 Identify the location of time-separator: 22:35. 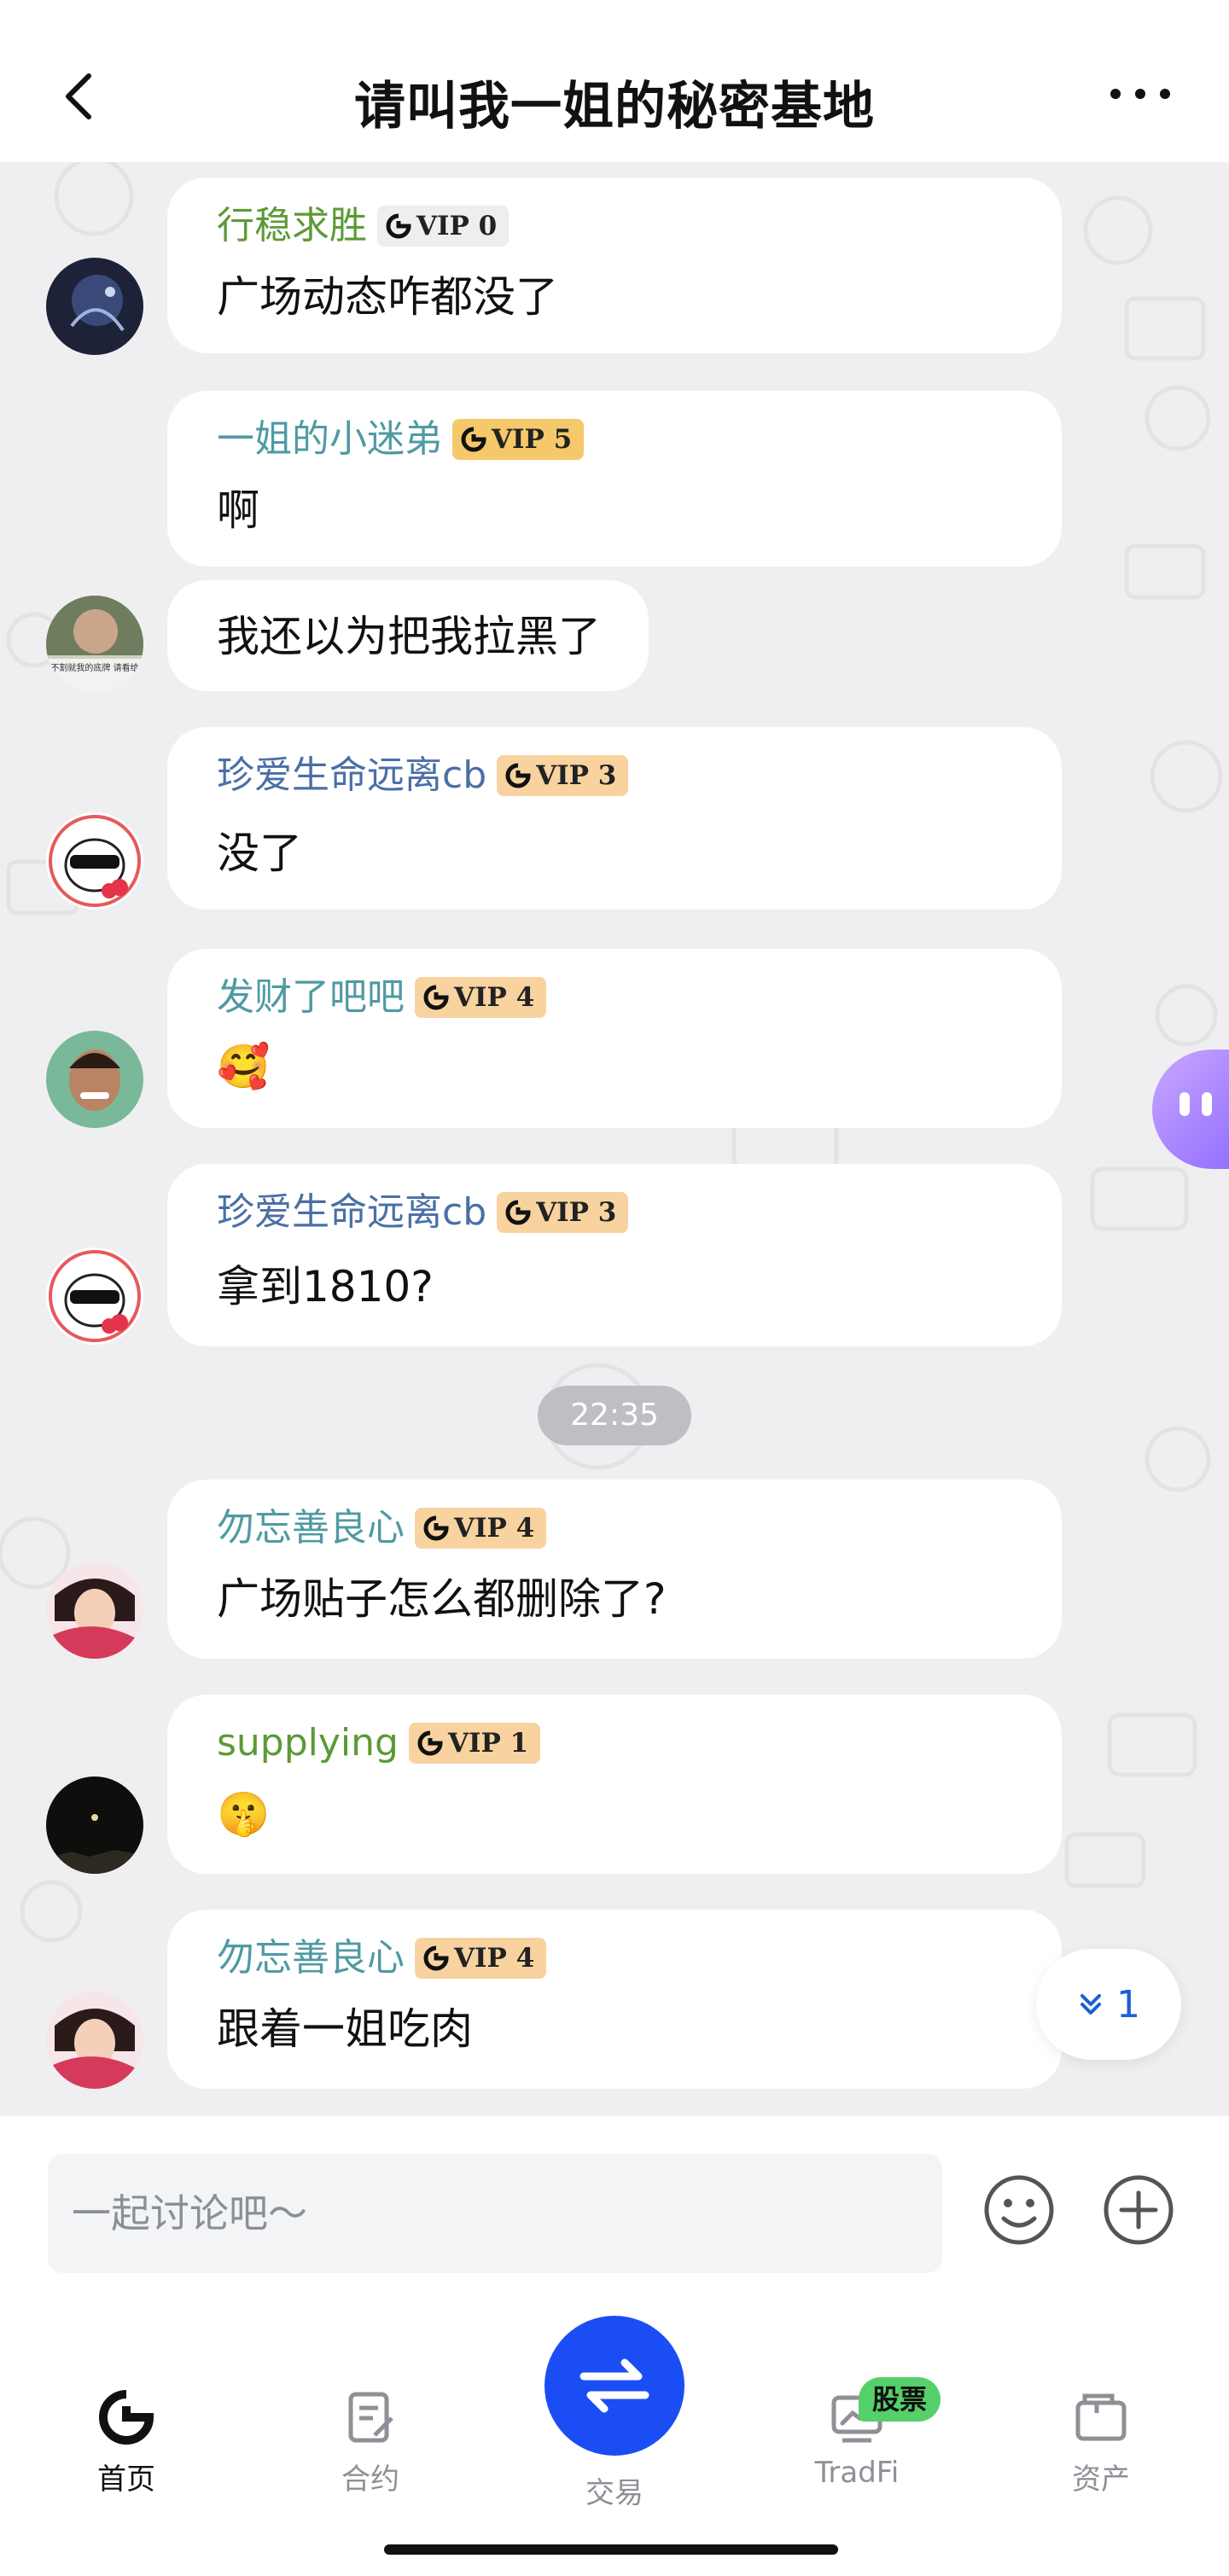
(614, 1415).